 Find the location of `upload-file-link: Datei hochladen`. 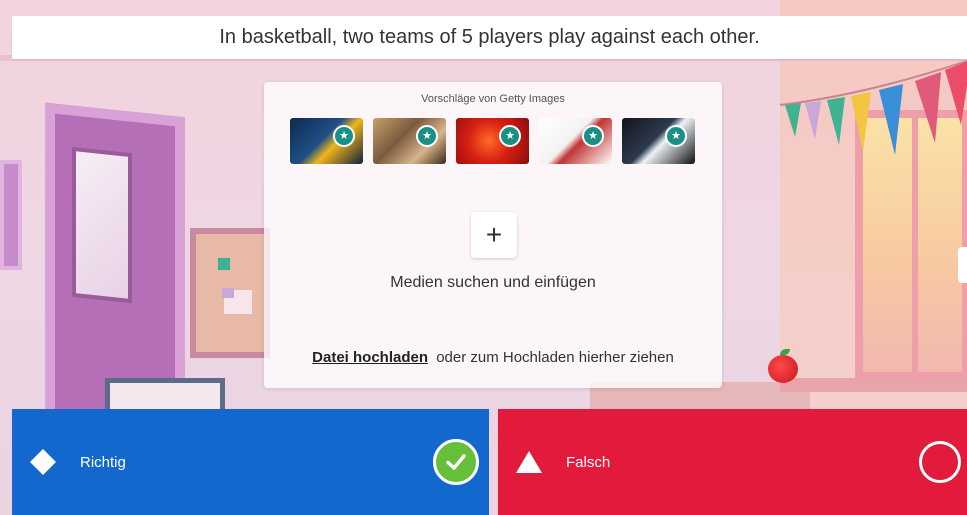

upload-file-link: Datei hochladen is located at coordinates (370, 357).